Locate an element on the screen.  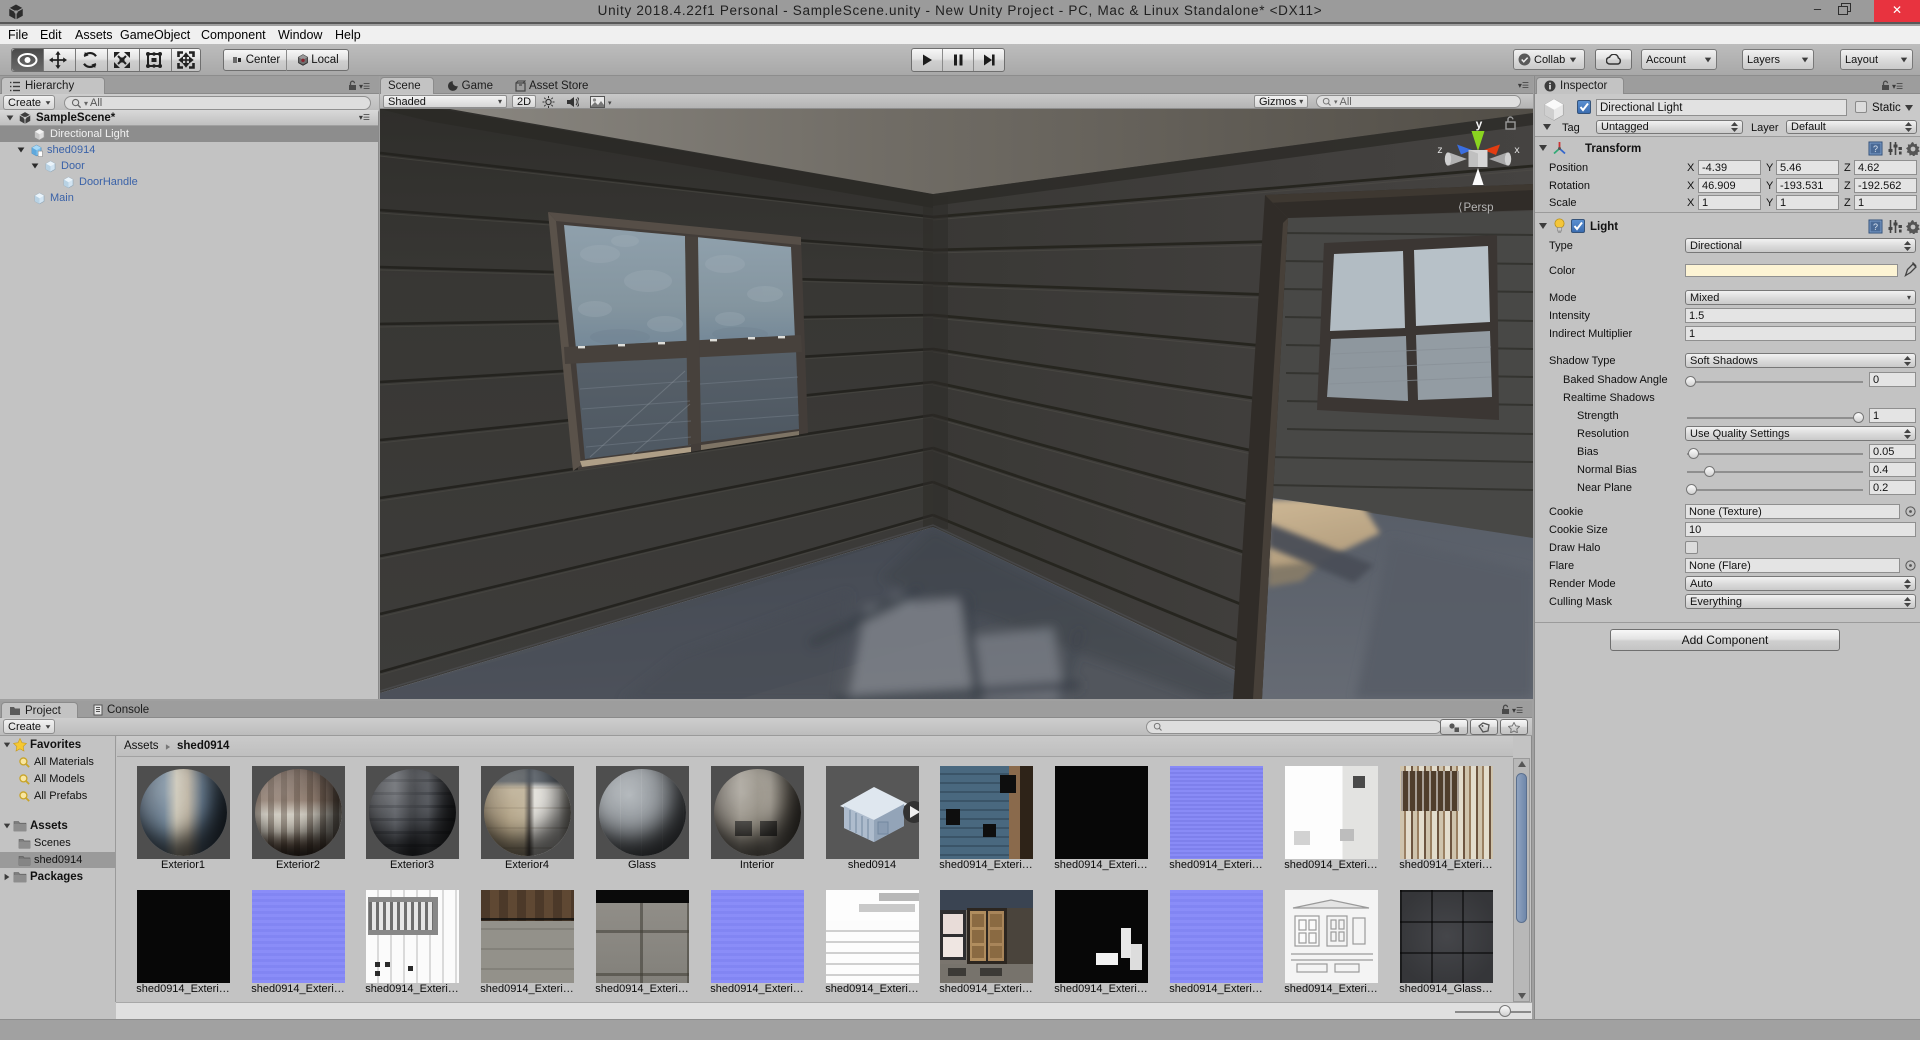
svg-text: y is located at coordinates (1479, 124).